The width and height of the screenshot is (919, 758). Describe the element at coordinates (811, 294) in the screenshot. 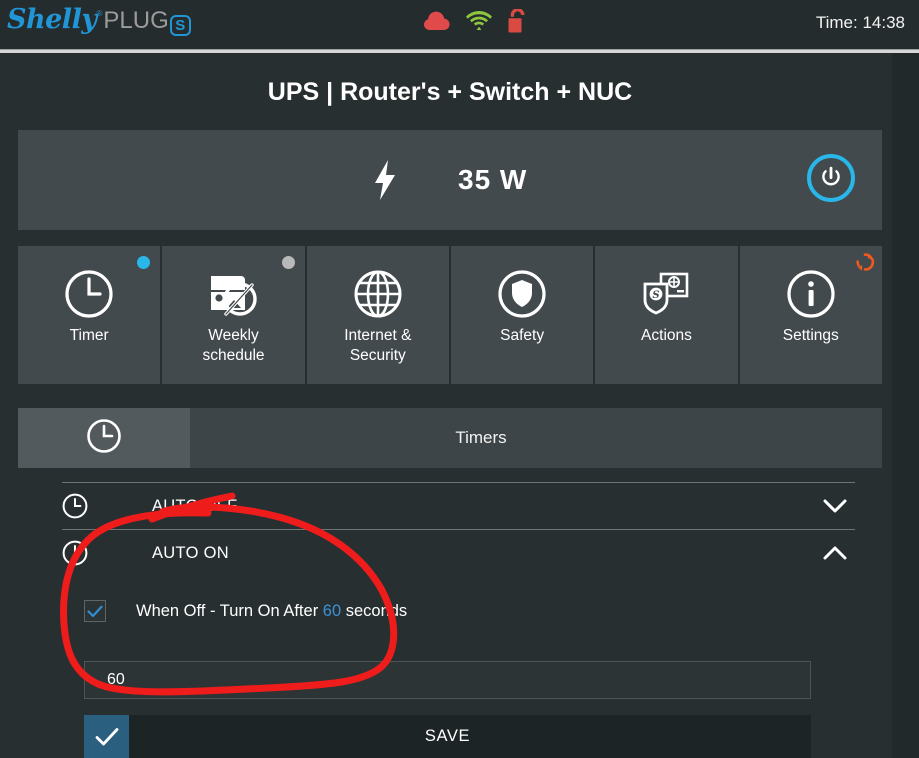

I see `info-icon` at that location.